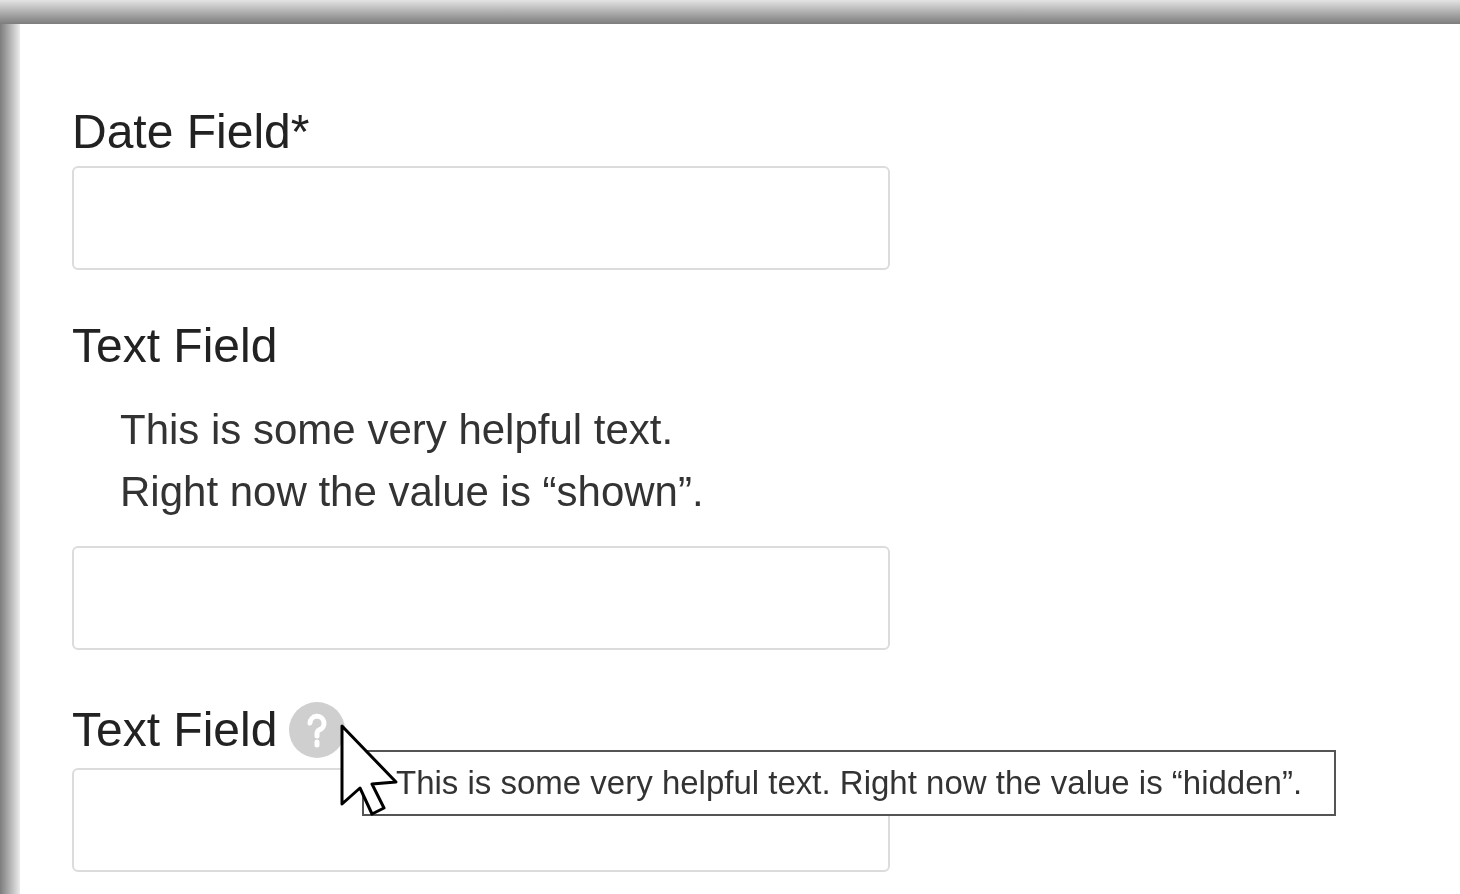 This screenshot has width=1460, height=894. What do you see at coordinates (191, 132) in the screenshot?
I see `field-label: Date Field*` at bounding box center [191, 132].